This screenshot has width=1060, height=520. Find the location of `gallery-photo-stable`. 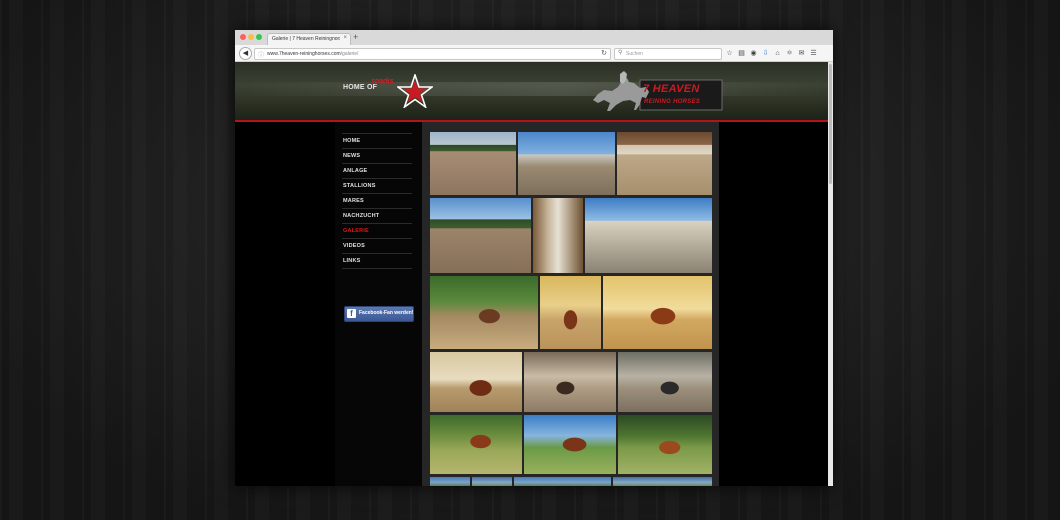

gallery-photo-stable is located at coordinates (566, 163).